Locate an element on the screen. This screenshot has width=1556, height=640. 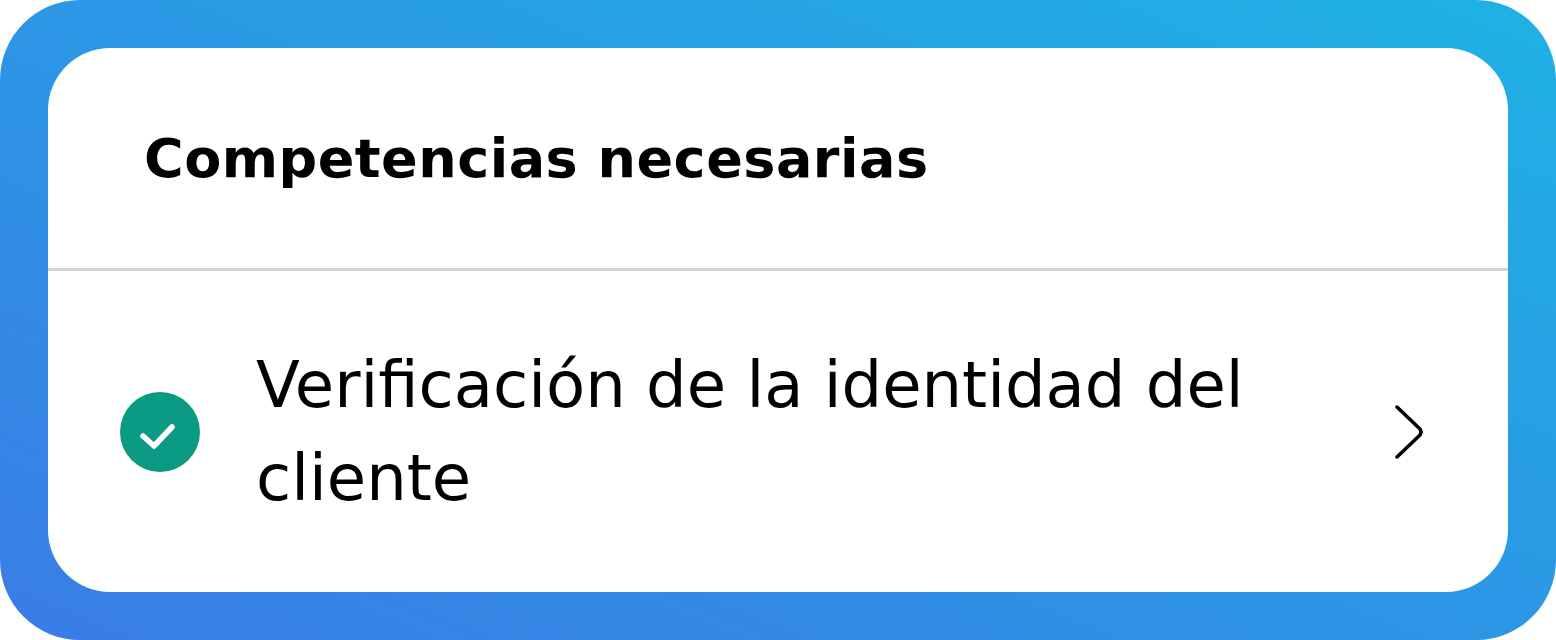
chevron-right-icon is located at coordinates (1409, 431).